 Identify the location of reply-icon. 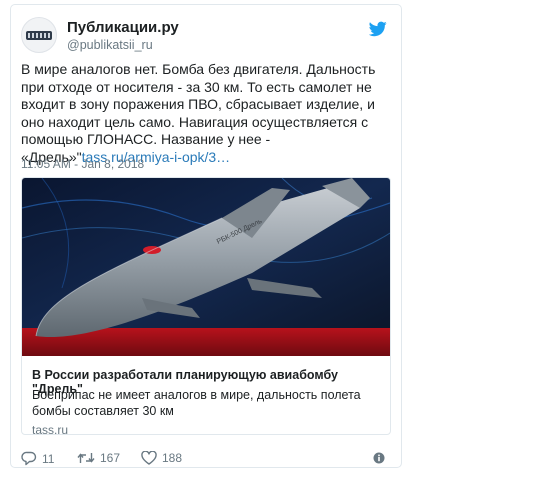
(29, 458).